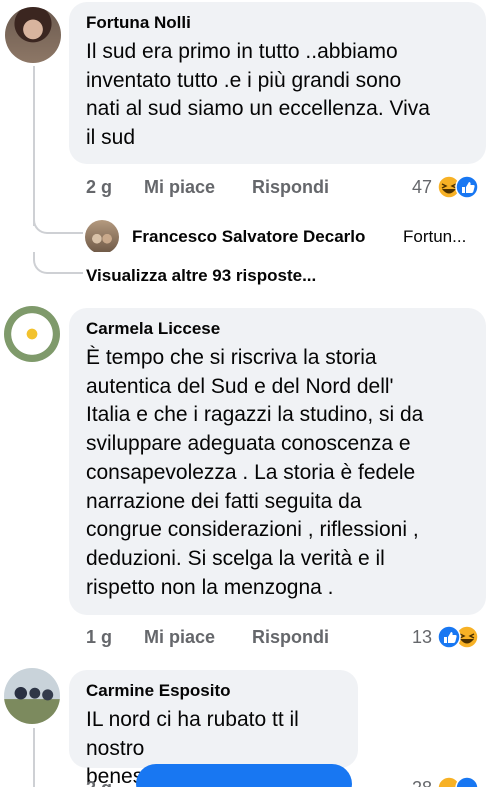 The image size is (500, 787). I want to click on comment-author: Carmela Liccese, so click(278, 329).